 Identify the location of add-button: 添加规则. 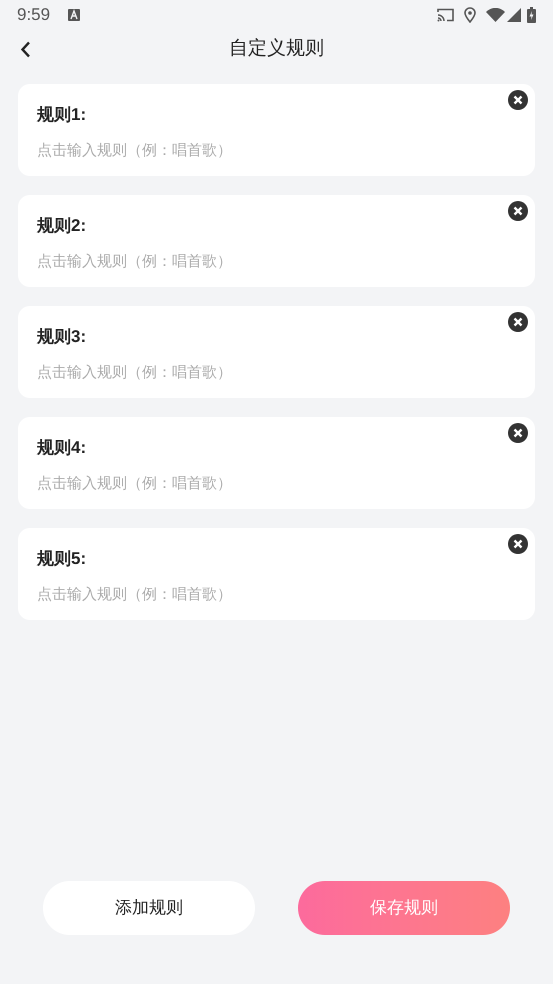
(149, 908).